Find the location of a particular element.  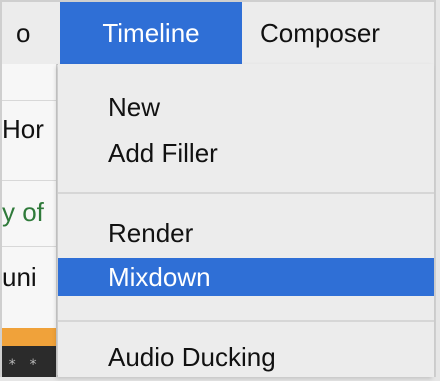

background-link-row: y of is located at coordinates (23, 212).